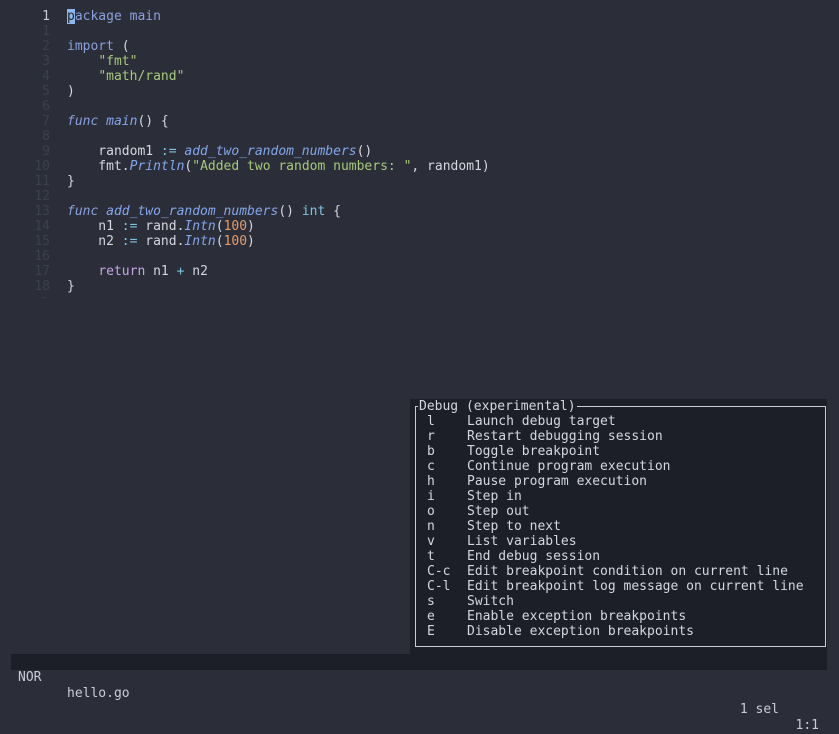 Image resolution: width=839 pixels, height=734 pixels. I want to click on code-token: , random1), so click(450, 166).